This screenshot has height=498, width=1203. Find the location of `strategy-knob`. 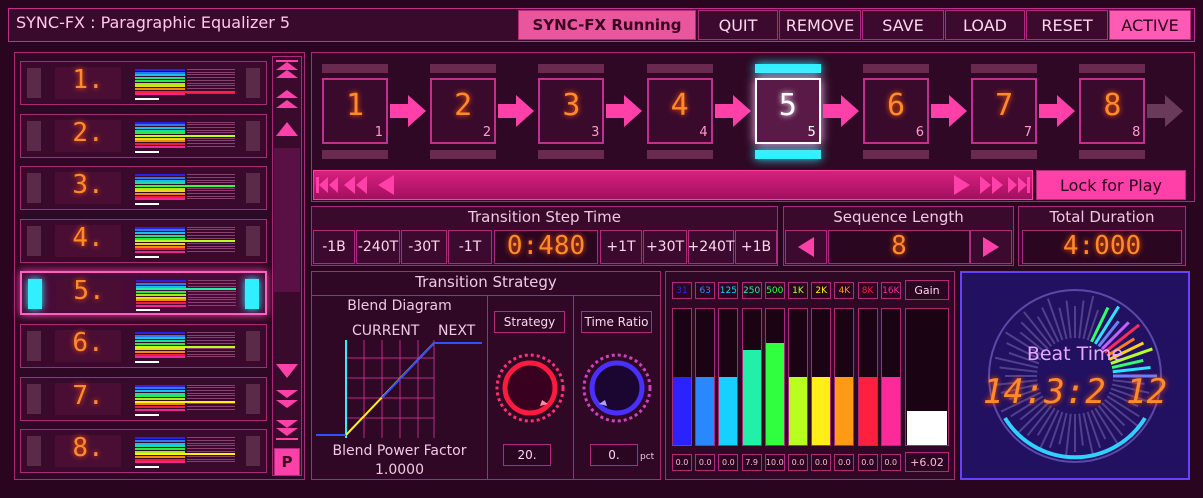

strategy-knob is located at coordinates (530, 388).